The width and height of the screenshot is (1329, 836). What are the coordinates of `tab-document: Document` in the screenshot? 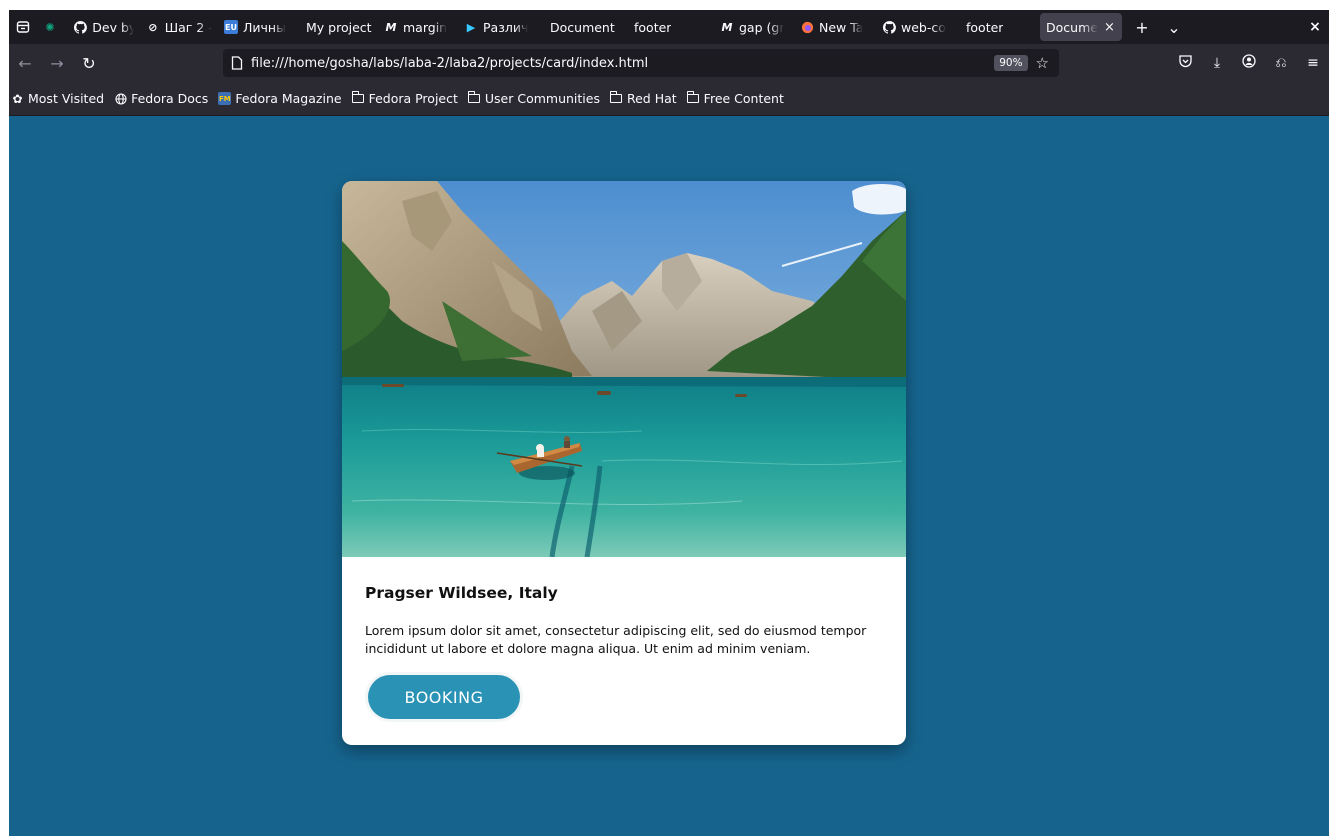 It's located at (586, 27).